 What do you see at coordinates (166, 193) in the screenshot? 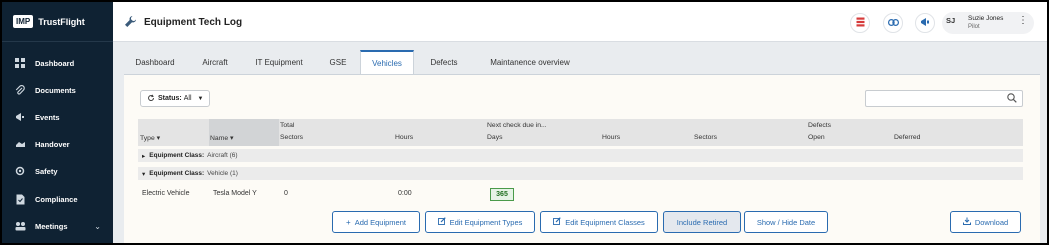
I see `cell-type: Electric Vehicle` at bounding box center [166, 193].